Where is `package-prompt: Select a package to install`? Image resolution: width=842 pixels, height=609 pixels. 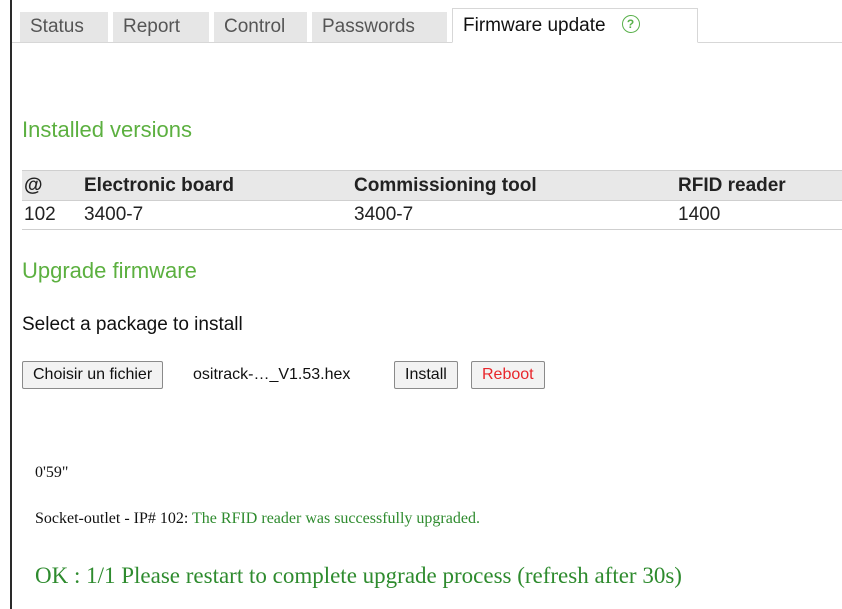 package-prompt: Select a package to install is located at coordinates (132, 324).